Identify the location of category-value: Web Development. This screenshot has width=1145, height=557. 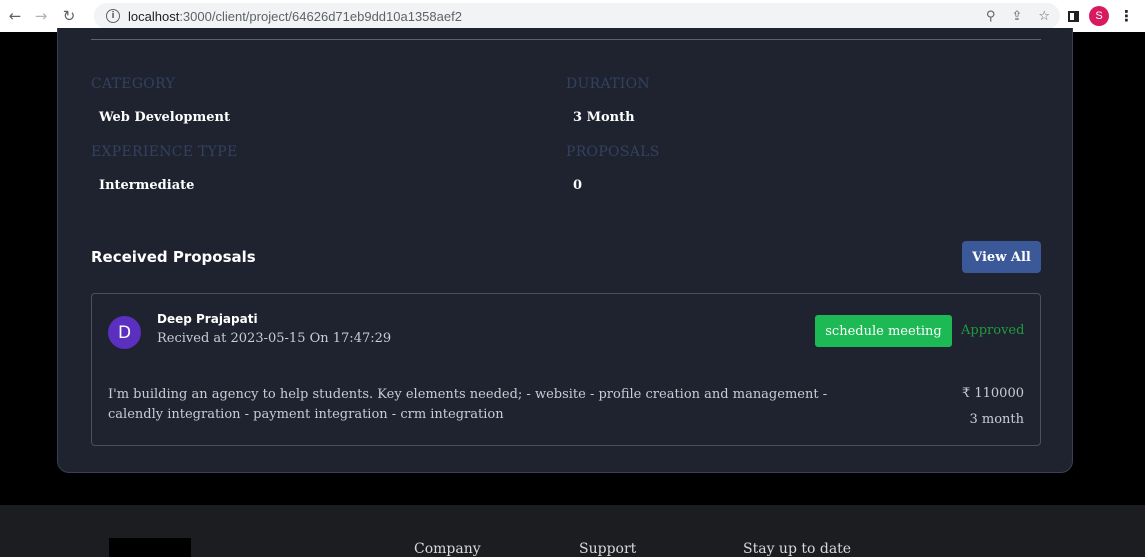
(164, 117).